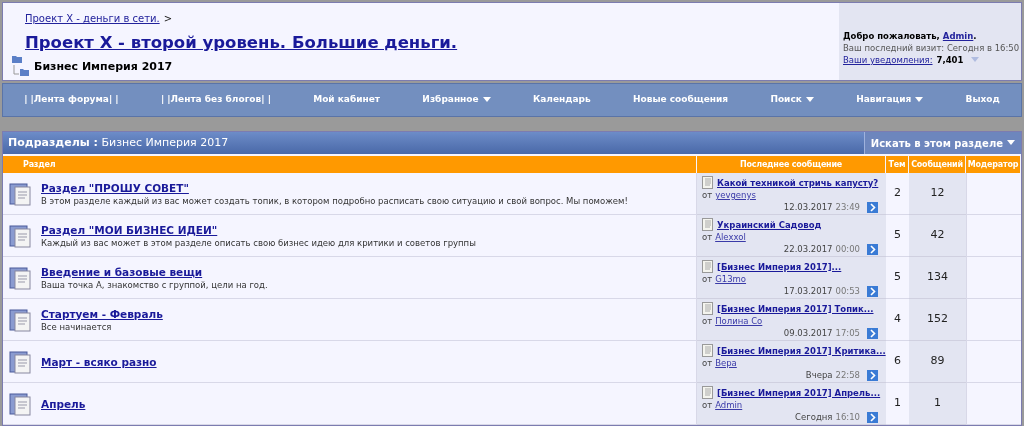 The width and height of the screenshot is (1024, 426). I want to click on author-link: Admin, so click(729, 405).